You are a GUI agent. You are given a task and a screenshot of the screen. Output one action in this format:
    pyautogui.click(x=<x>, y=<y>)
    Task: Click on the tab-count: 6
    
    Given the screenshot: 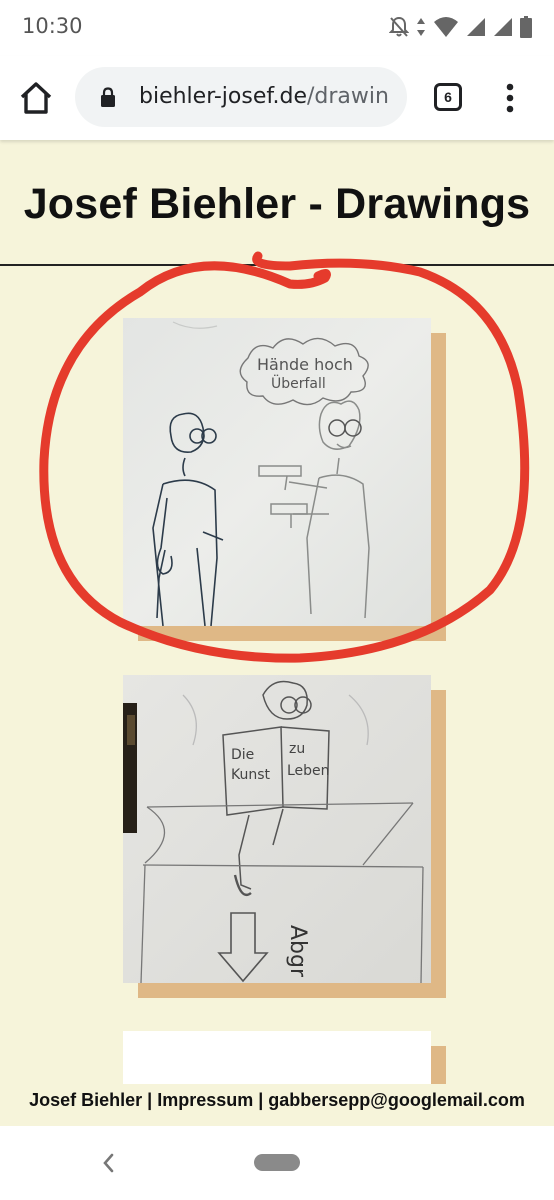 What is the action you would take?
    pyautogui.click(x=448, y=97)
    